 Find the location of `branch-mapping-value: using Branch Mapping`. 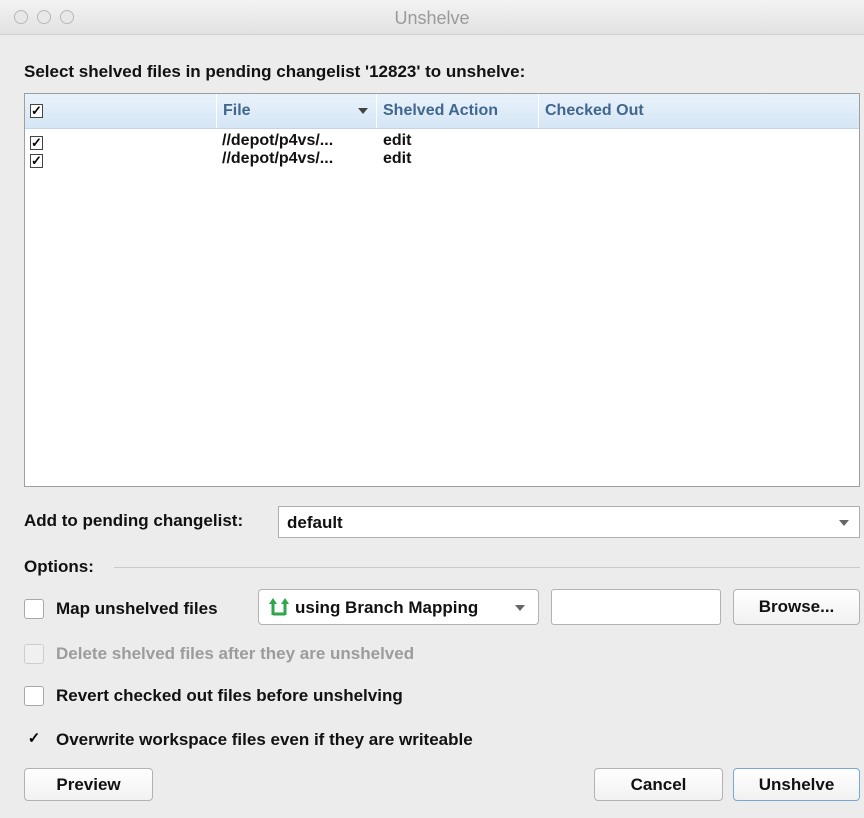

branch-mapping-value: using Branch Mapping is located at coordinates (387, 607).